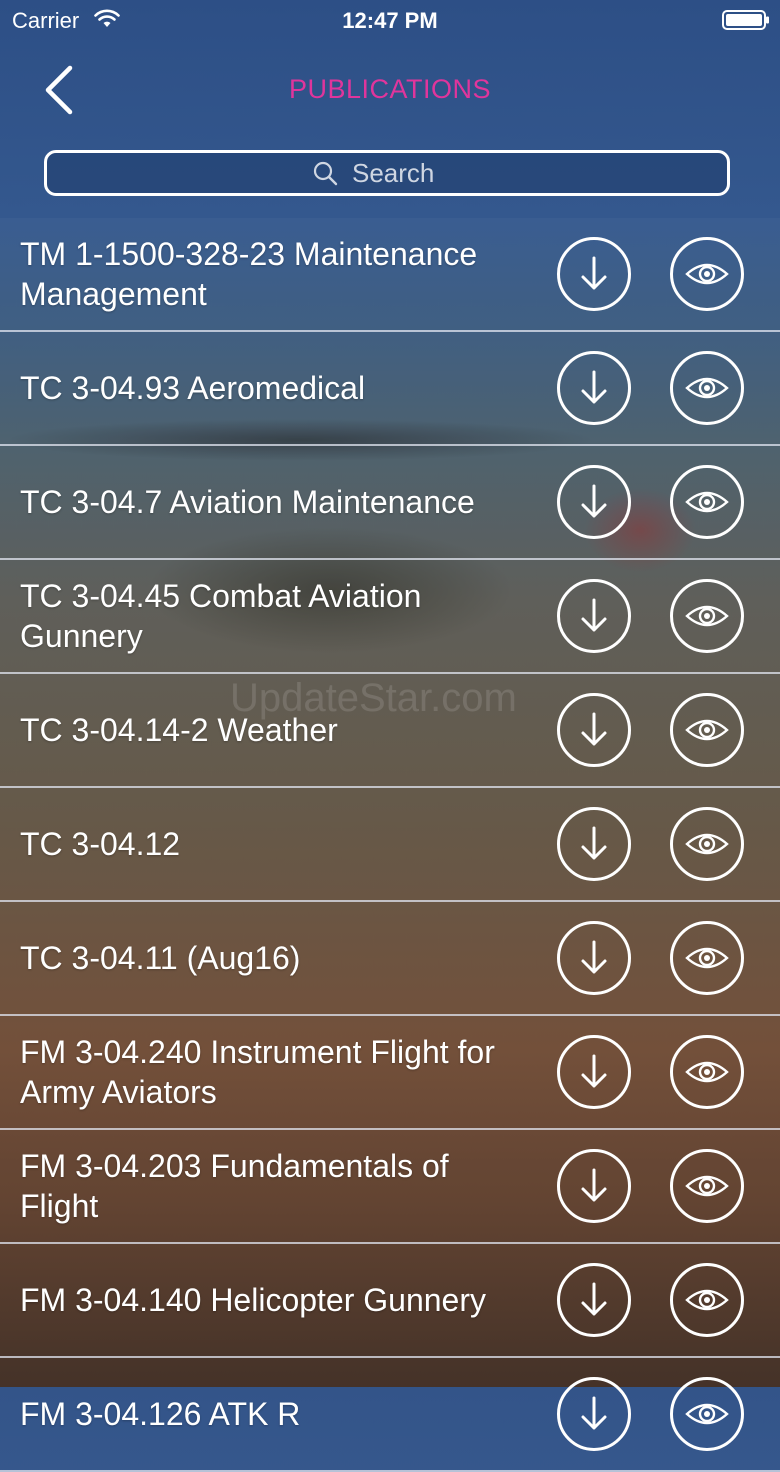 This screenshot has width=780, height=1472. What do you see at coordinates (100, 844) in the screenshot?
I see `publication-title: TC 3-04.12` at bounding box center [100, 844].